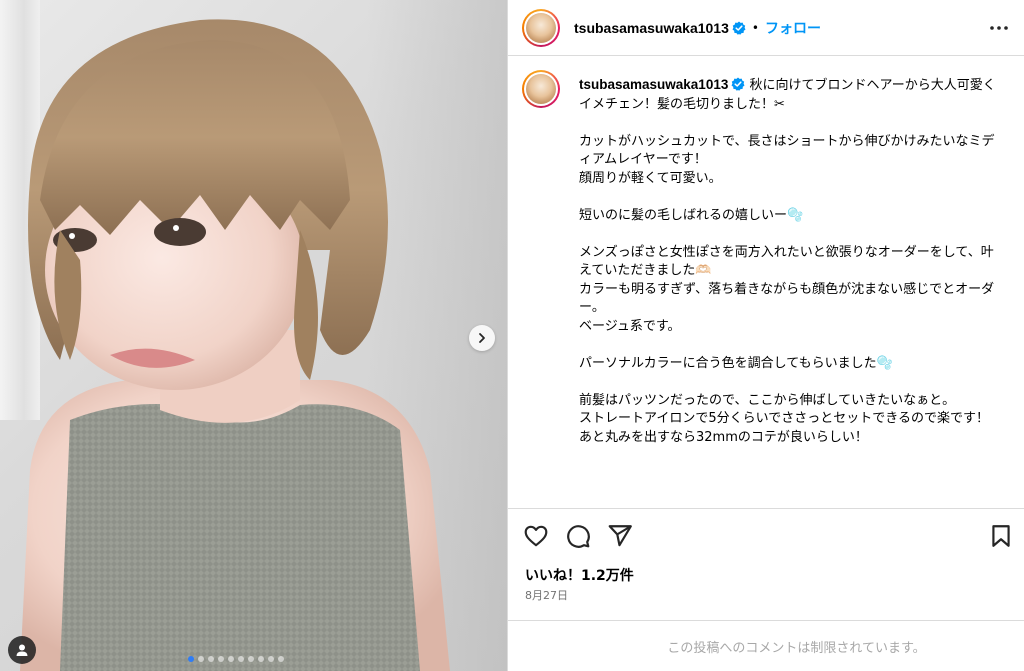 The image size is (1024, 671). I want to click on more-options-icon, so click(999, 28).